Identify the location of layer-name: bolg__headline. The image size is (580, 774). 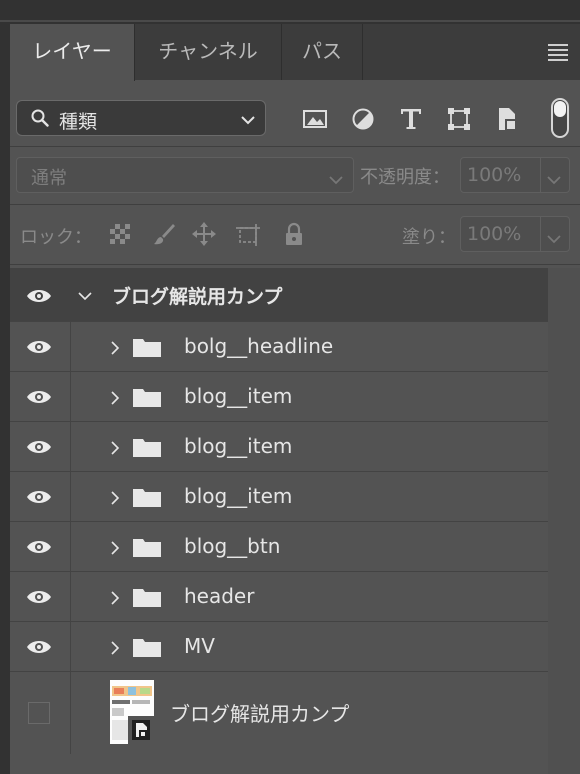
(259, 346).